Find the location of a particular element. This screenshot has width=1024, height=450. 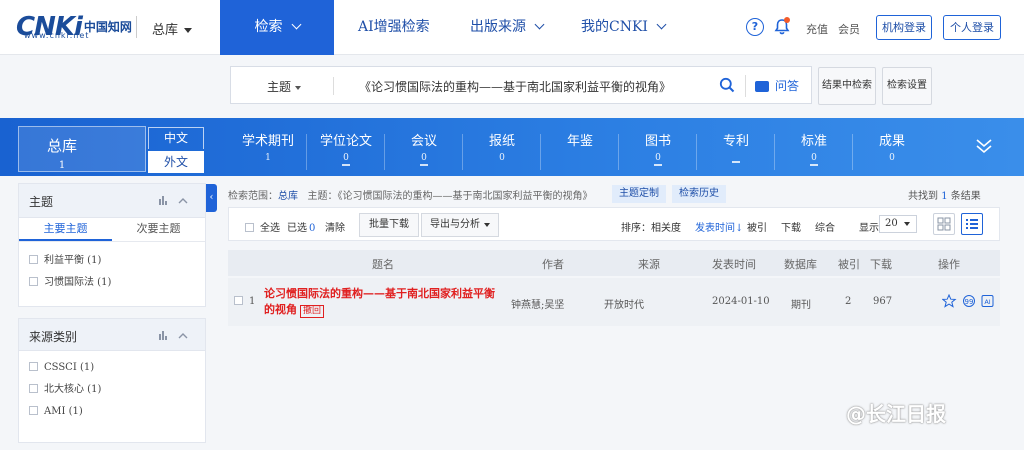

category-theses: 学位论文 0 is located at coordinates (346, 148).